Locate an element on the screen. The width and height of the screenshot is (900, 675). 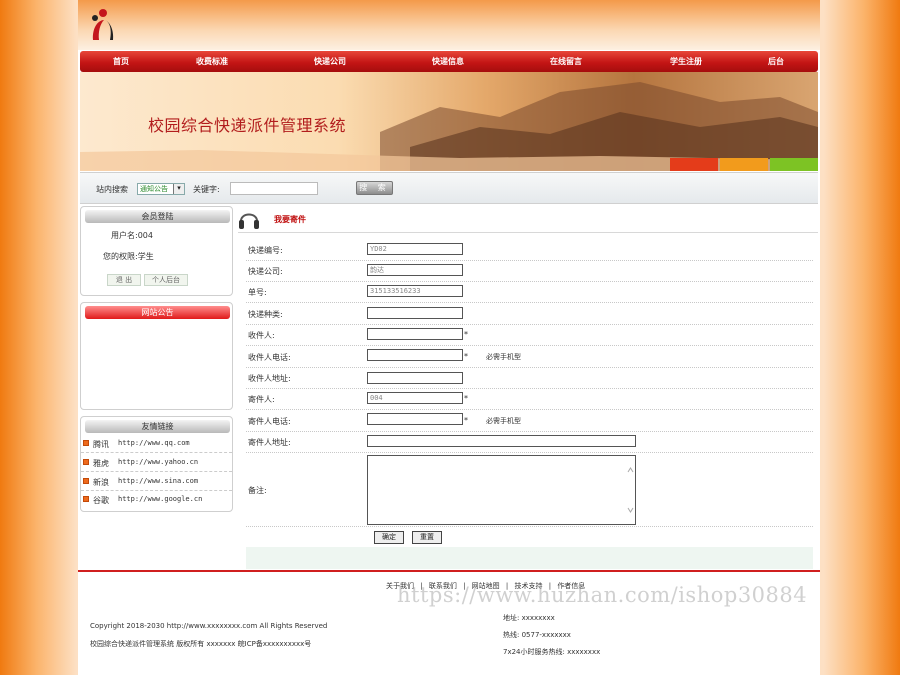
banner: 校园综合快递派件管理系统 is located at coordinates (449, 121).